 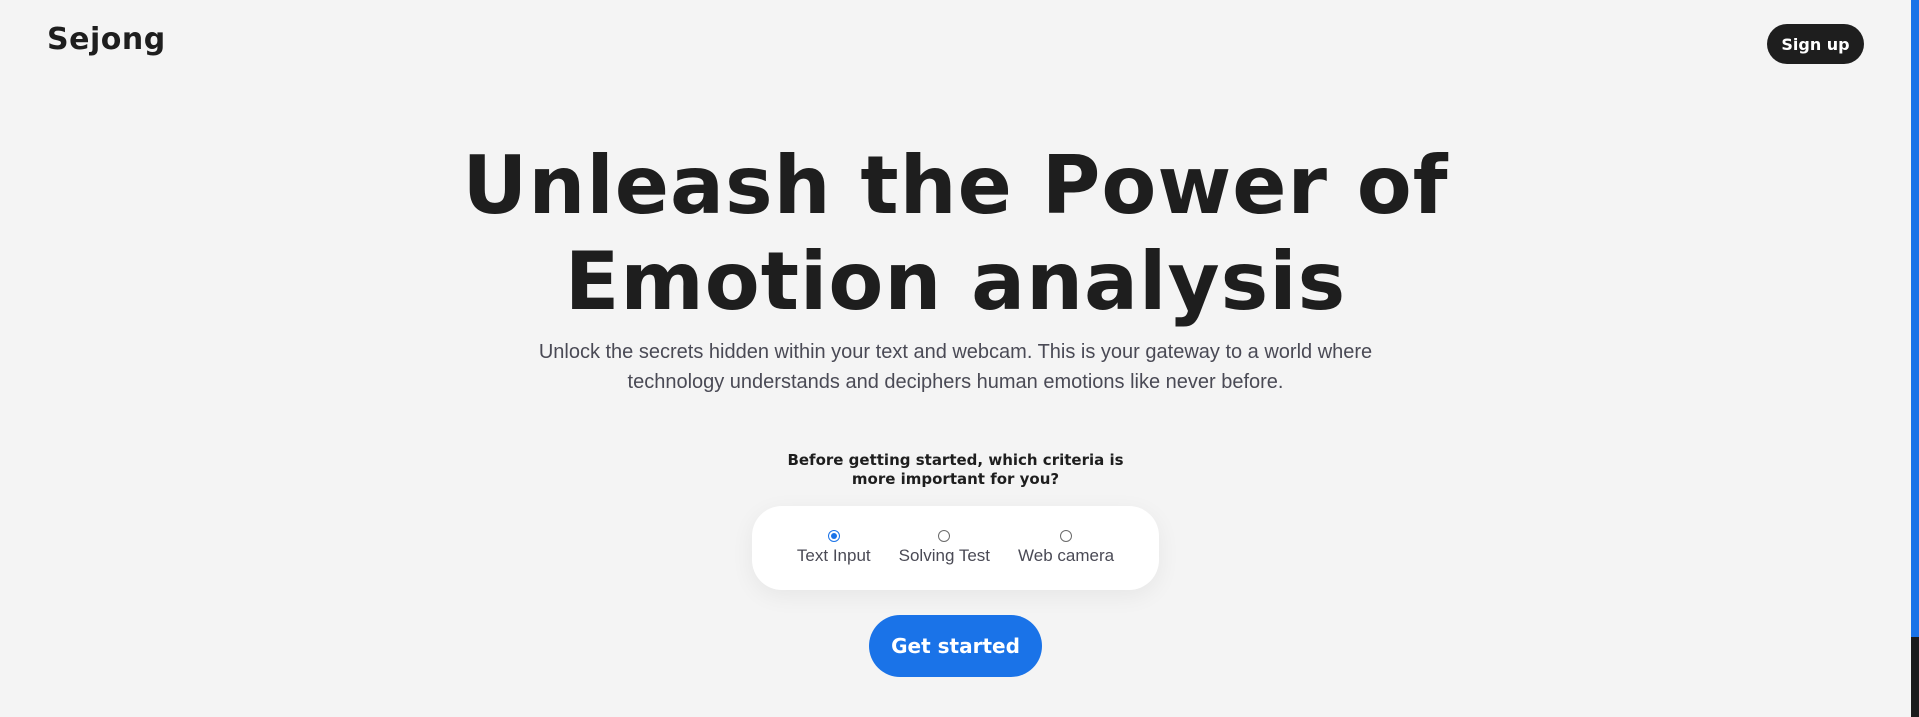 I want to click on option-label-web-camera: Web camera, so click(x=1066, y=555).